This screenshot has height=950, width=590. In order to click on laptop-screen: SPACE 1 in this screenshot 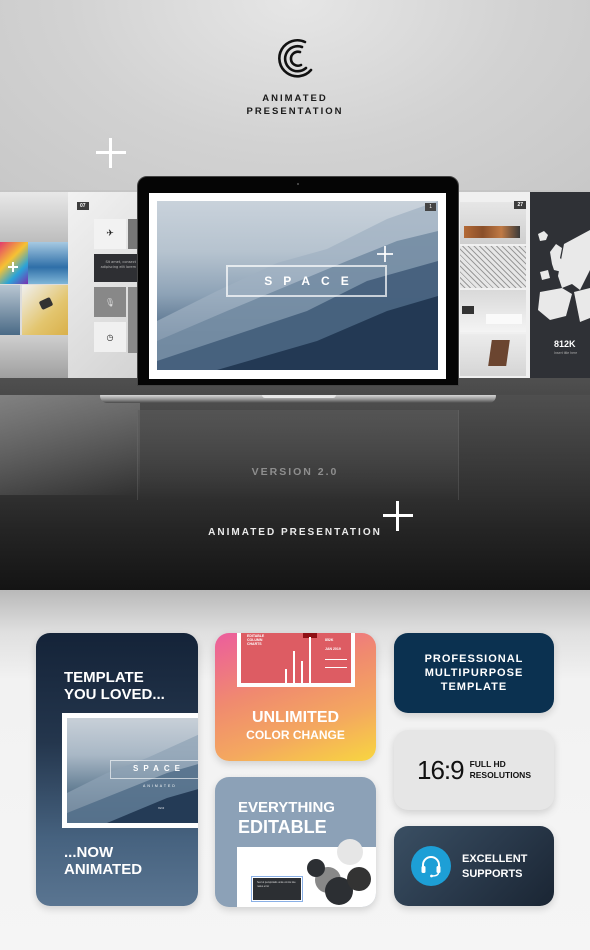, I will do `click(297, 286)`.